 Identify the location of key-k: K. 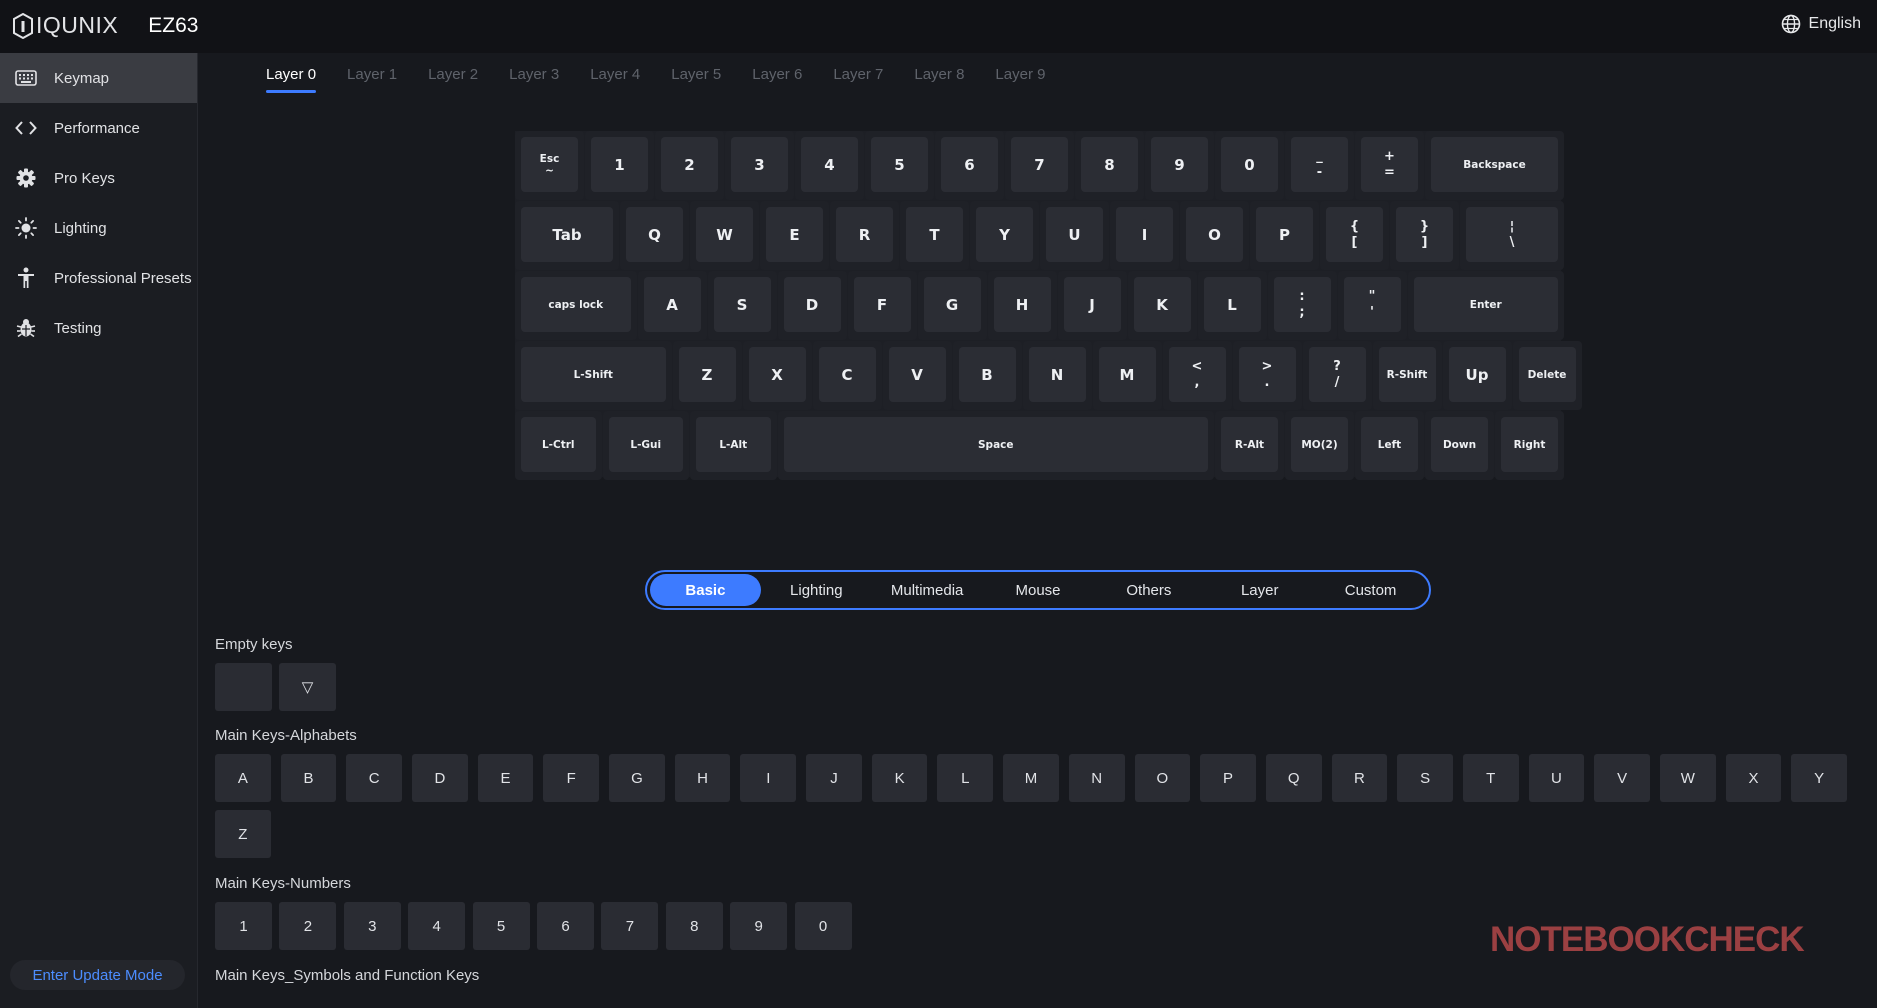
(1162, 305).